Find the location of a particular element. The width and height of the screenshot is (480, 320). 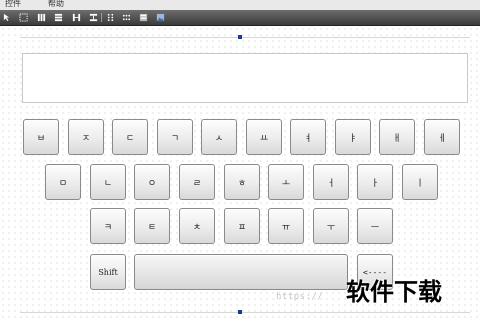

key: ㅡ is located at coordinates (375, 226).